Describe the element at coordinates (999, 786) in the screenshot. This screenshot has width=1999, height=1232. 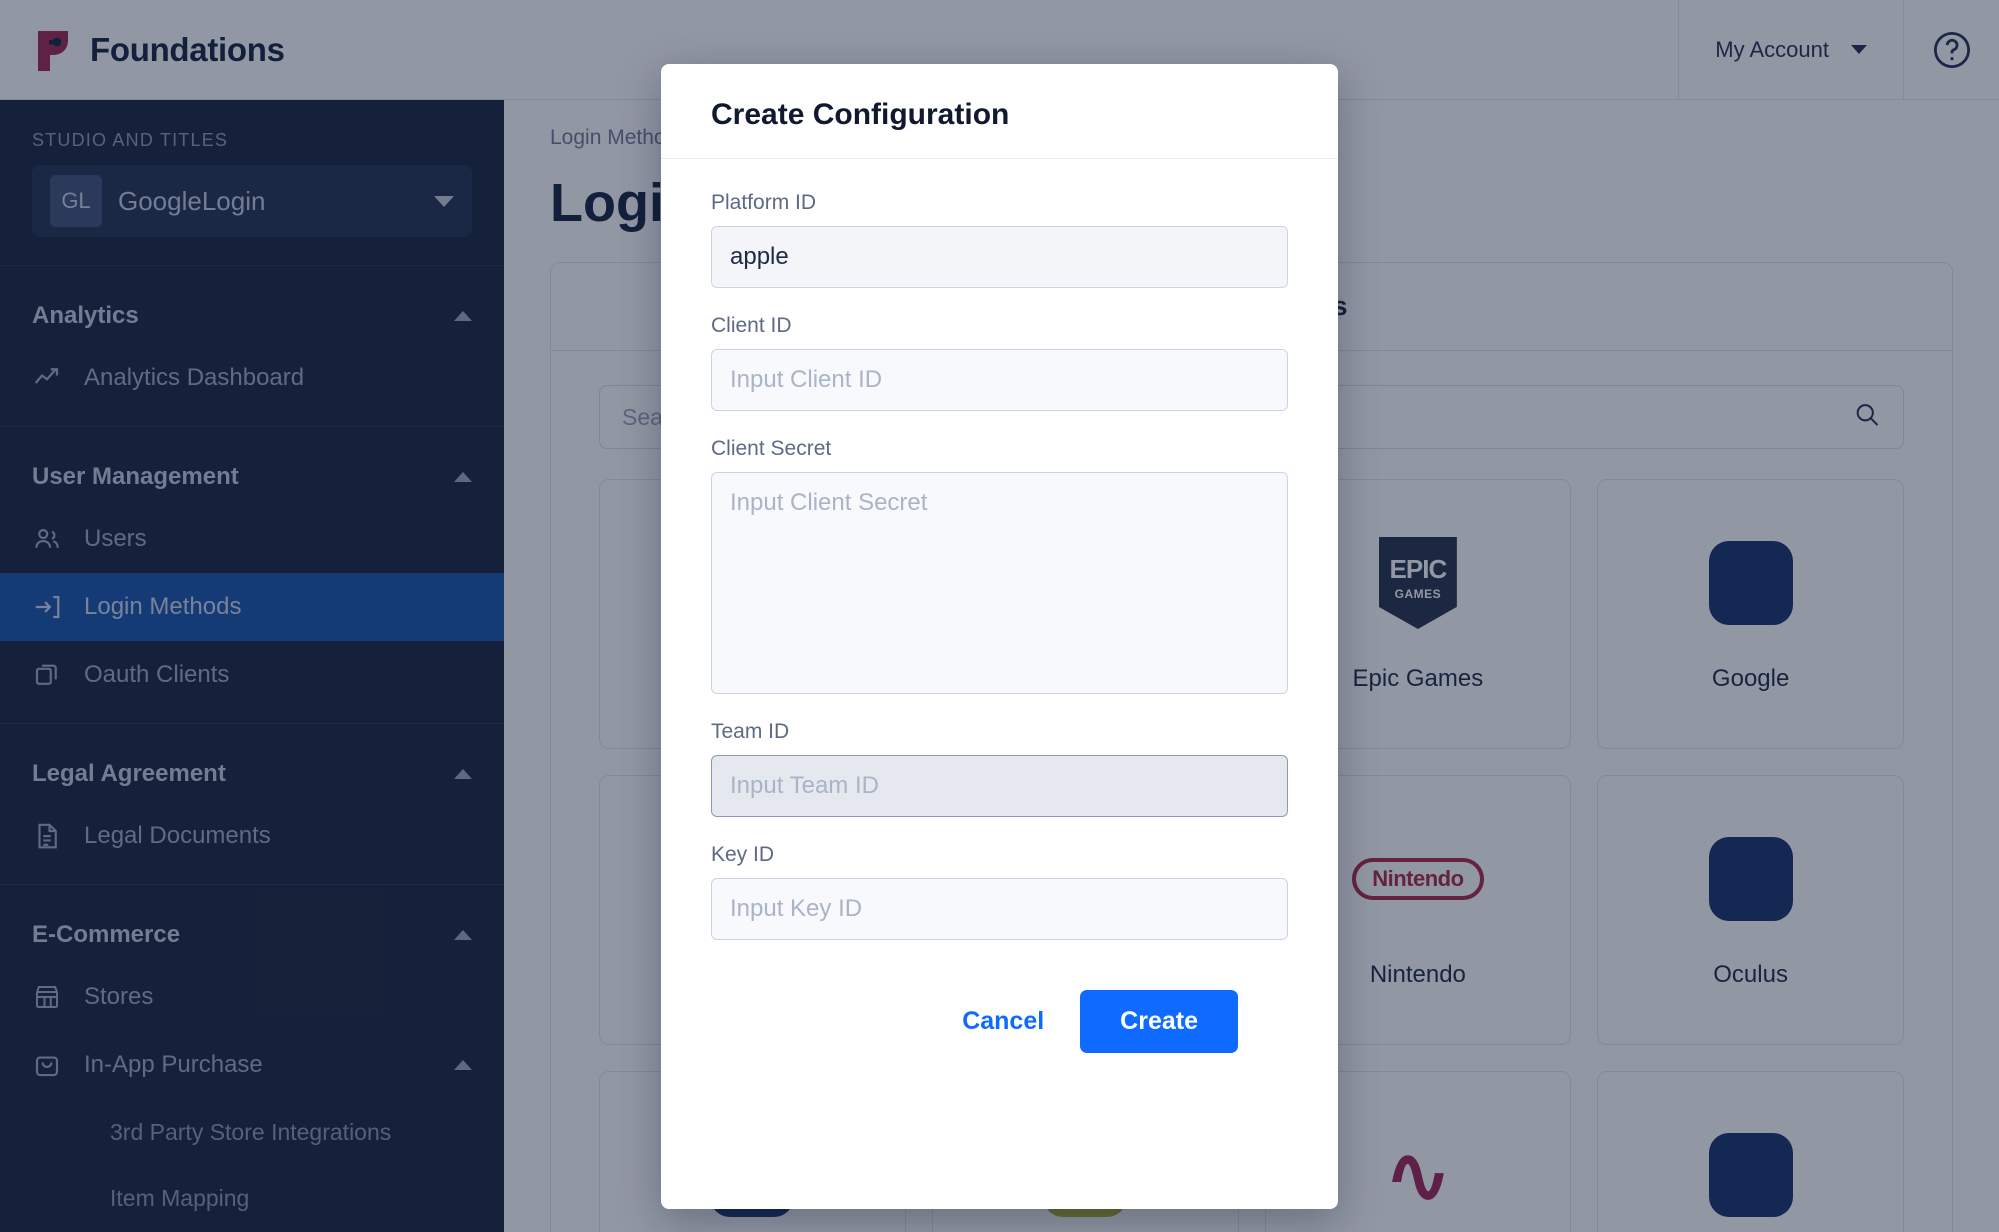
I see `team-id-input` at that location.